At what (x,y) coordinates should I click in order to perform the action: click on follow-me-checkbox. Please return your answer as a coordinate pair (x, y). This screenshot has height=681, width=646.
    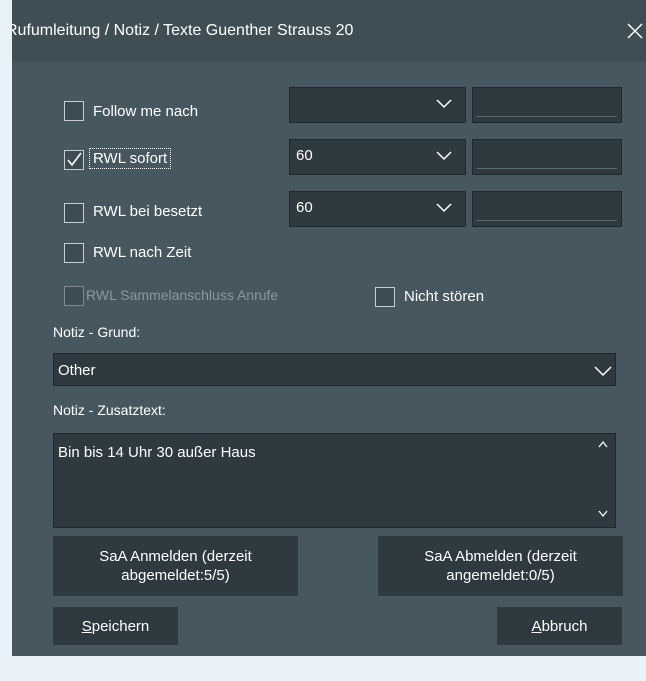
    Looking at the image, I should click on (74, 111).